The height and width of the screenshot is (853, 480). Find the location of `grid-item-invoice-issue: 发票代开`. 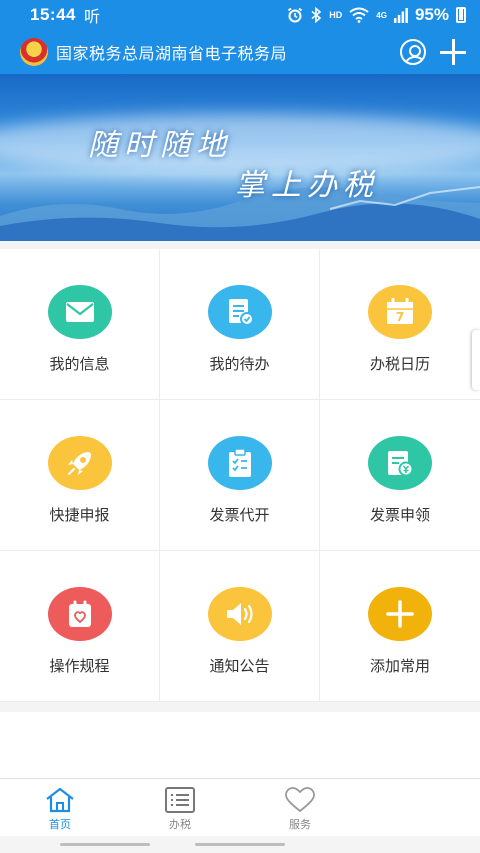

grid-item-invoice-issue: 发票代开 is located at coordinates (240, 475).